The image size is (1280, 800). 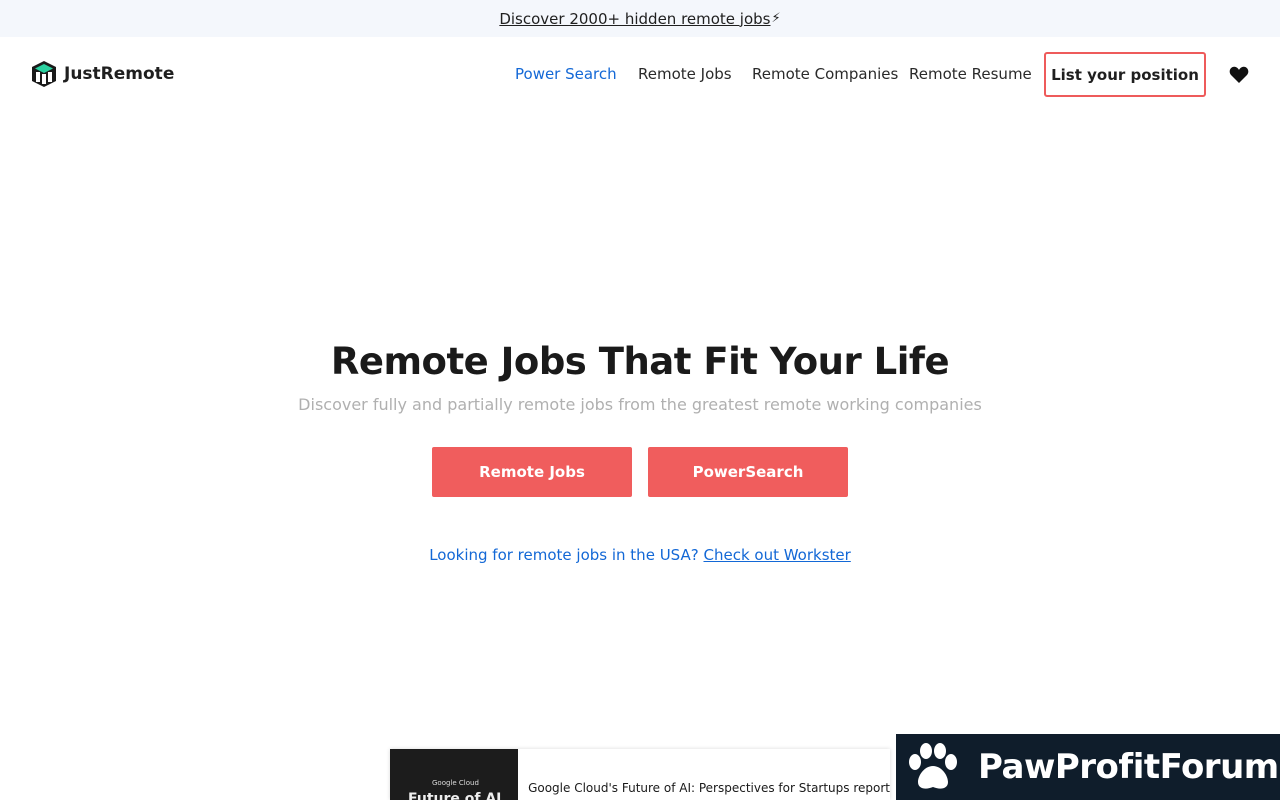 I want to click on watermark-banner: PawProfitForum, so click(x=1088, y=767).